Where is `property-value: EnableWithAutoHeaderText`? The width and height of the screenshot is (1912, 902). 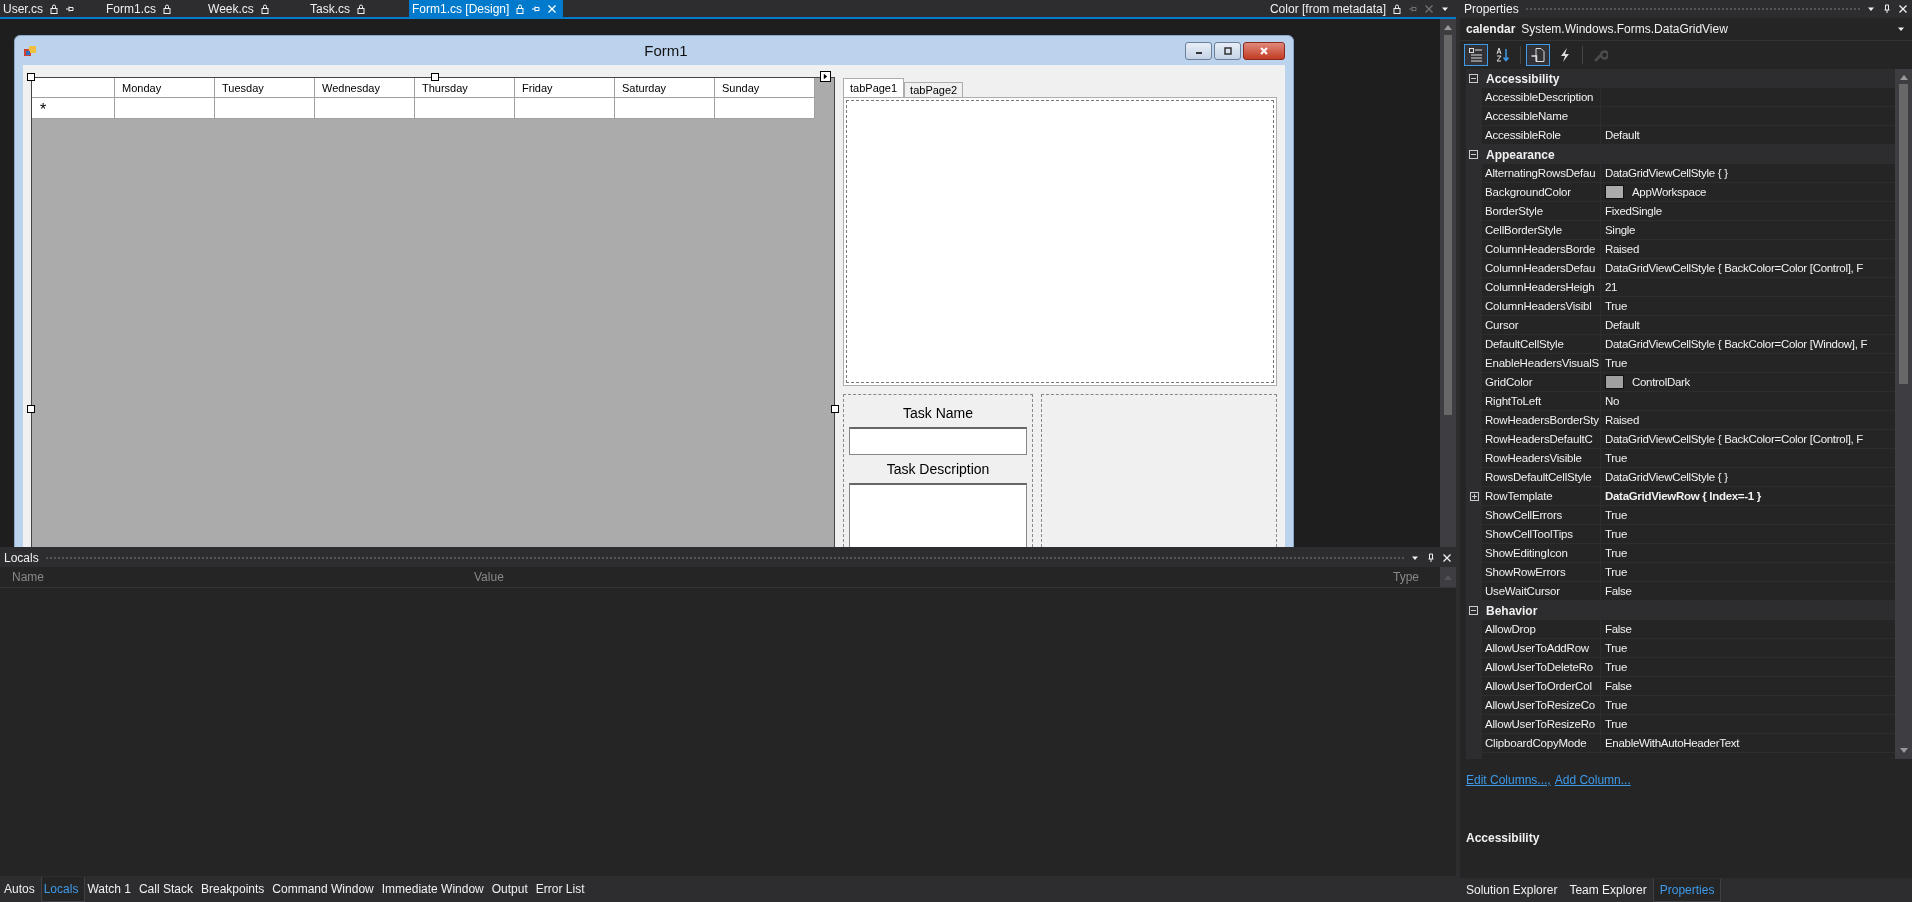
property-value: EnableWithAutoHeaderText is located at coordinates (1672, 743).